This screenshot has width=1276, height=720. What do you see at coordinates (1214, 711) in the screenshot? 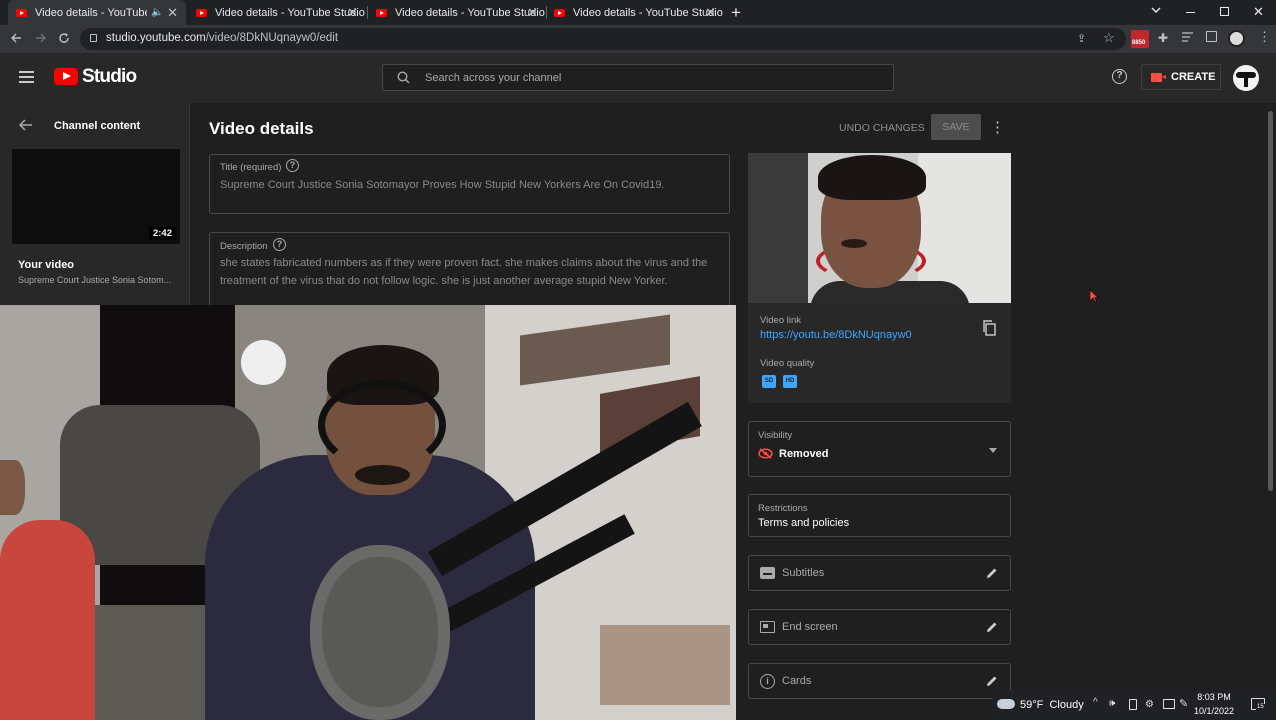
I see `clock-date: 10/1/2022` at bounding box center [1214, 711].